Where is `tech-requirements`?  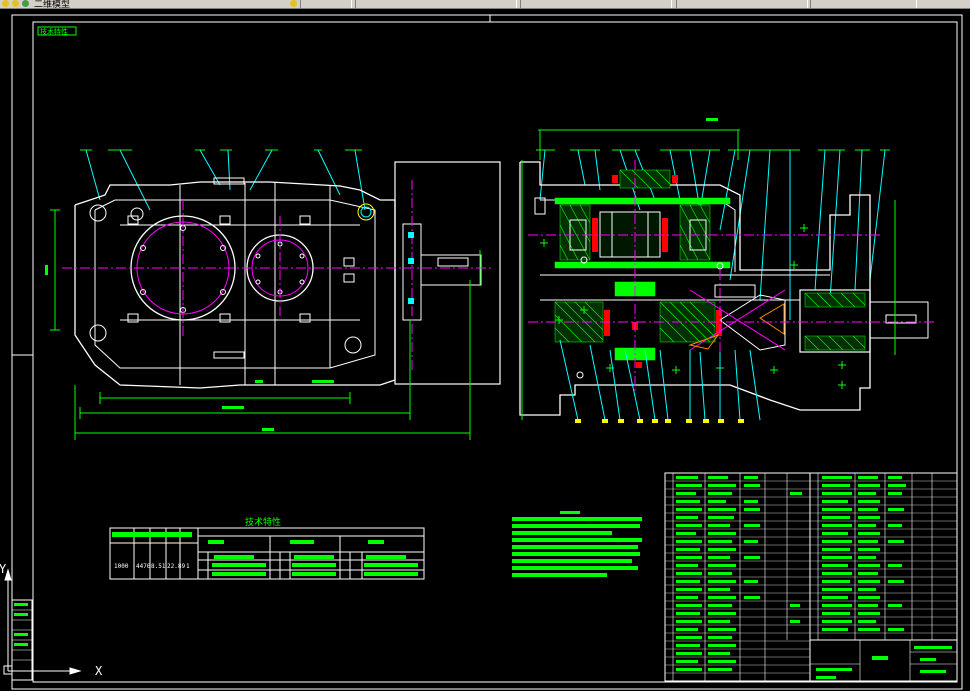
tech-requirements is located at coordinates (577, 544).